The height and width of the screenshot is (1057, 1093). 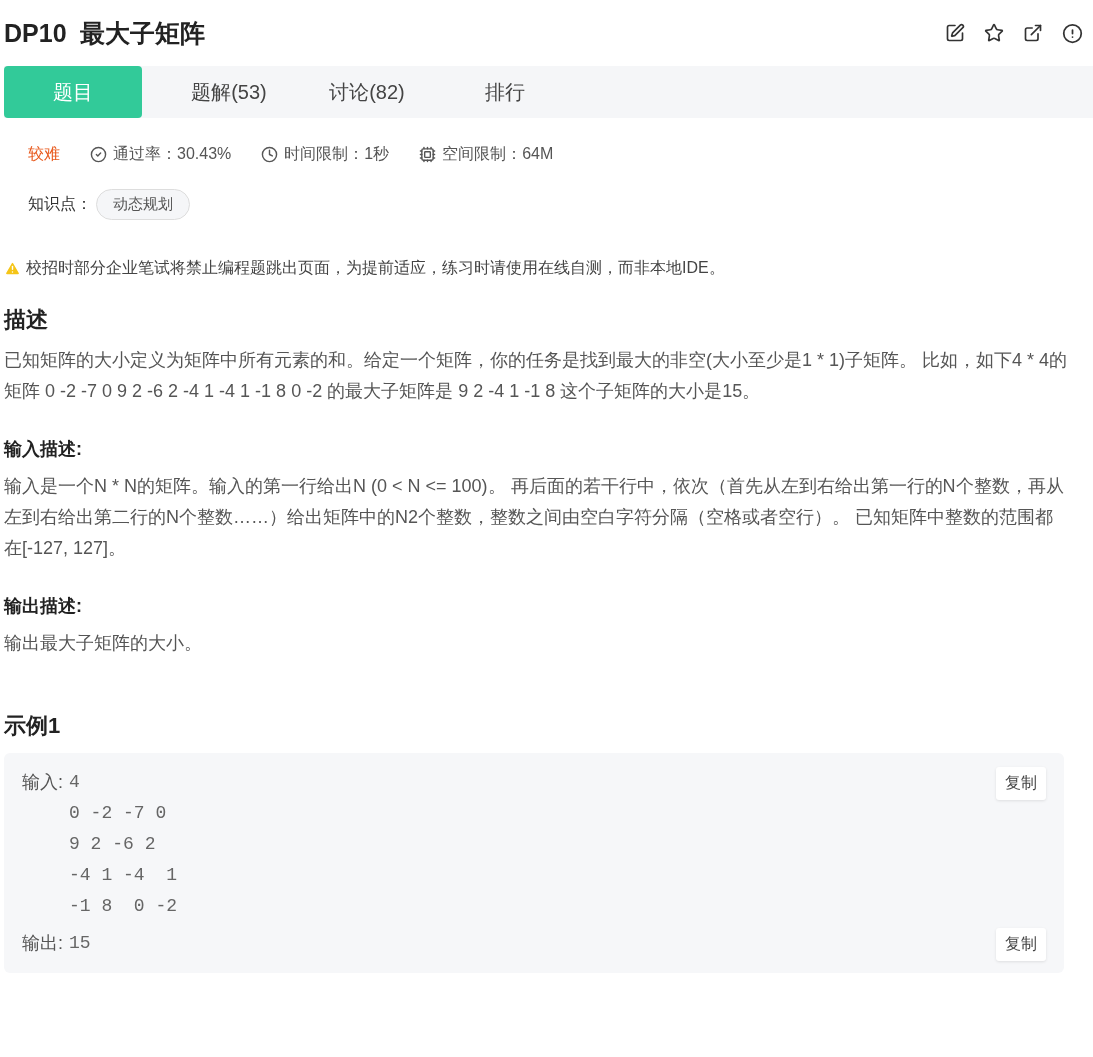 What do you see at coordinates (12, 268) in the screenshot?
I see `warning-icon` at bounding box center [12, 268].